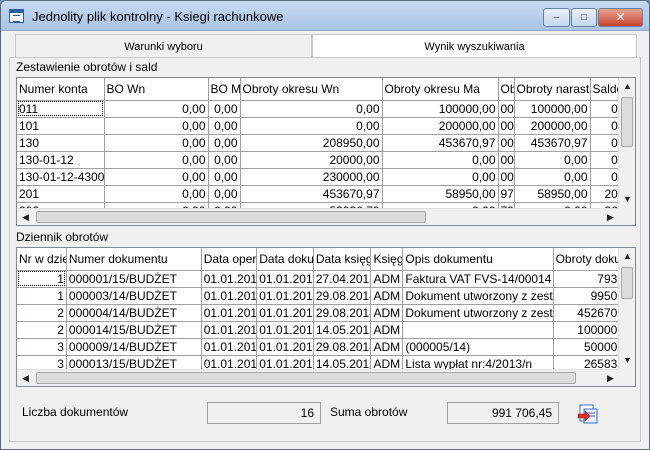 This screenshot has height=450, width=650. What do you see at coordinates (42, 259) in the screenshot?
I see `column-header: Nr w dzienniku` at bounding box center [42, 259].